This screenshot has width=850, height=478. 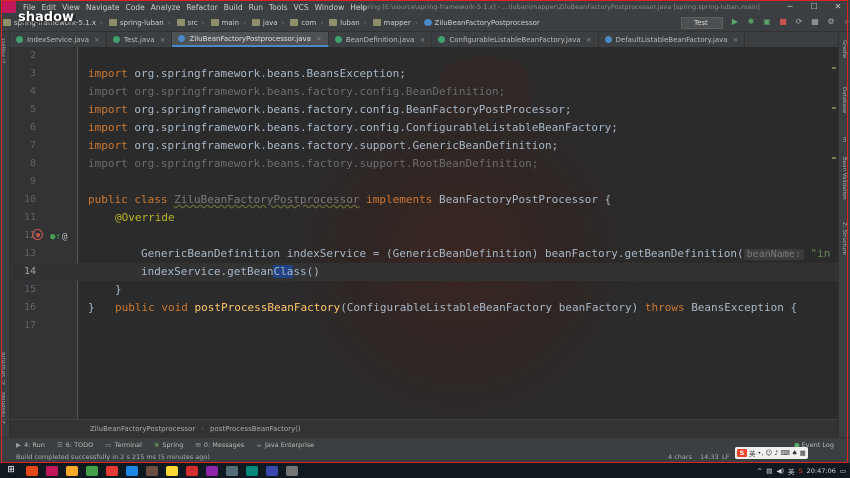 What do you see at coordinates (75, 445) in the screenshot?
I see `tool-todo: ☰ 6: TODO` at bounding box center [75, 445].